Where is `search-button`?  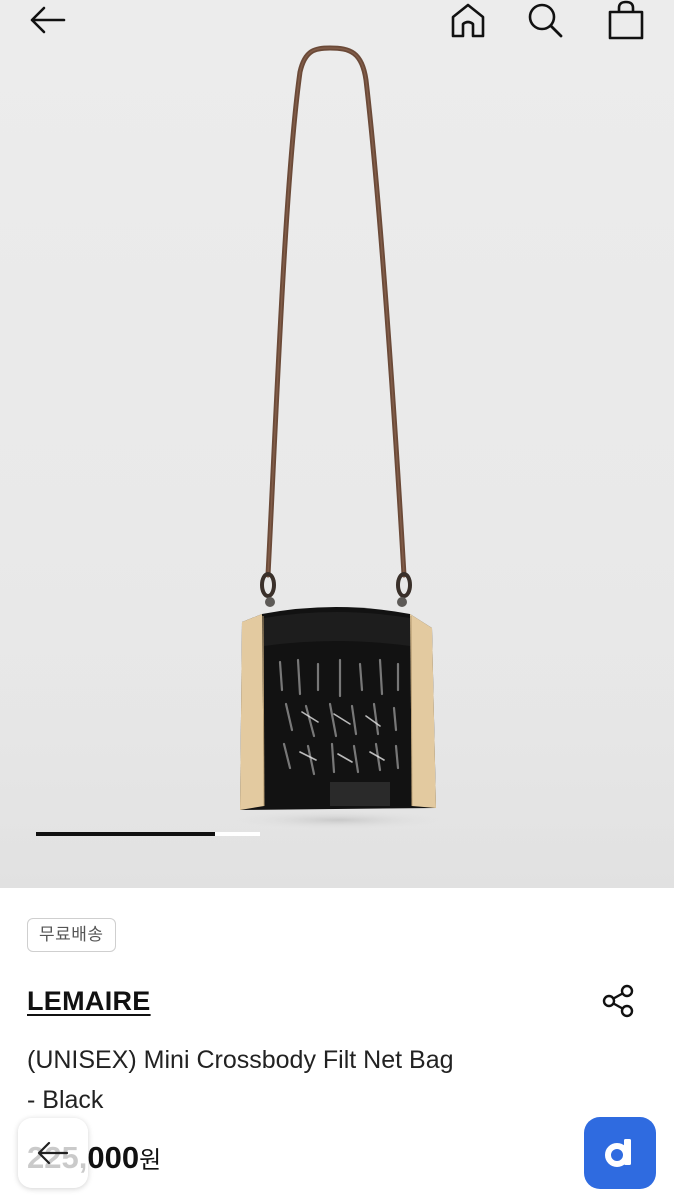
search-button is located at coordinates (545, 20).